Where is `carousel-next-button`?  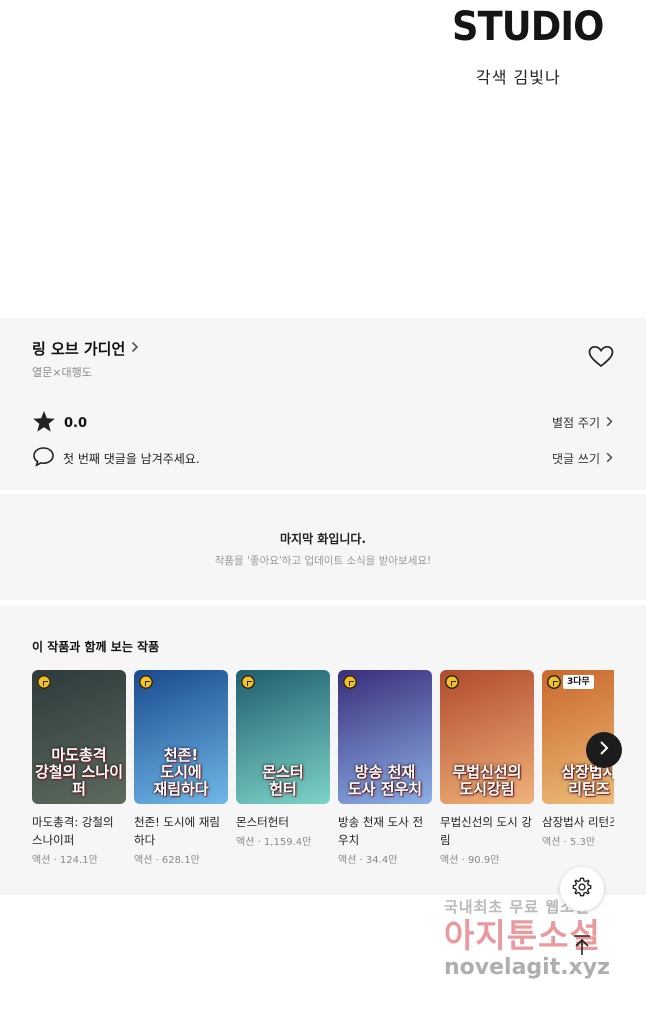
carousel-next-button is located at coordinates (604, 750).